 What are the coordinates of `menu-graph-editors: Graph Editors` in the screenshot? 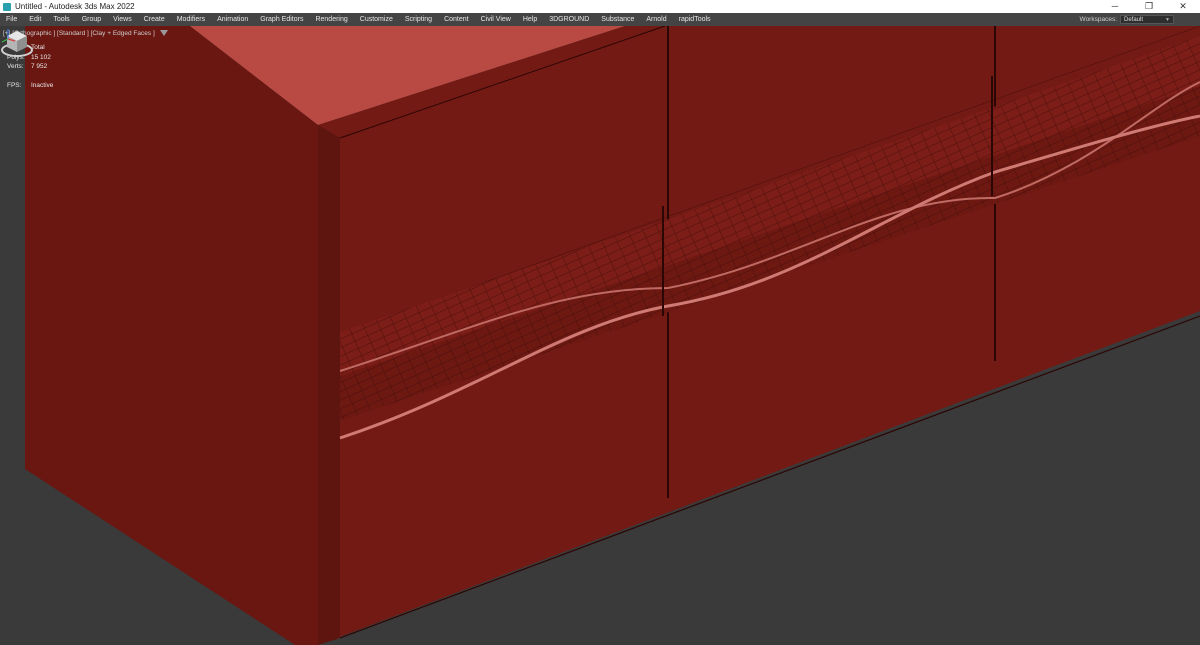 It's located at (281, 19).